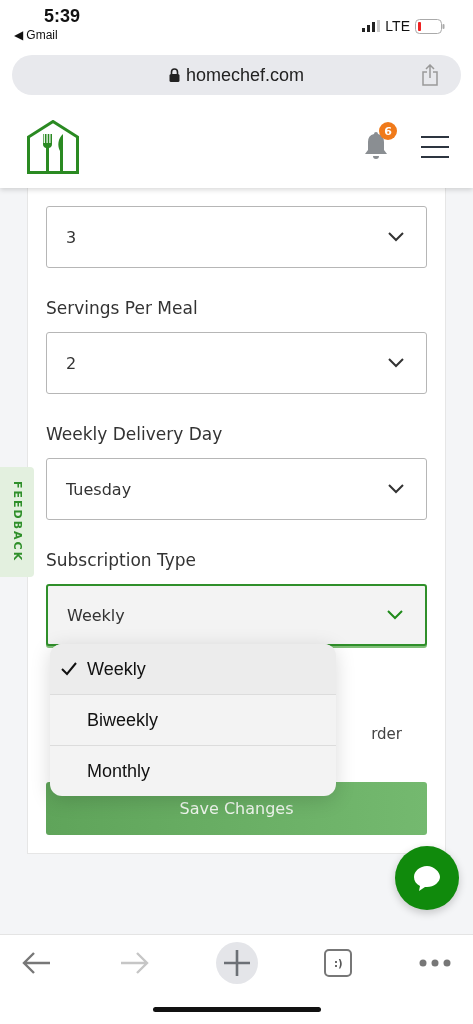 This screenshot has height=1024, width=473. What do you see at coordinates (236, 363) in the screenshot?
I see `select-field: 2` at bounding box center [236, 363].